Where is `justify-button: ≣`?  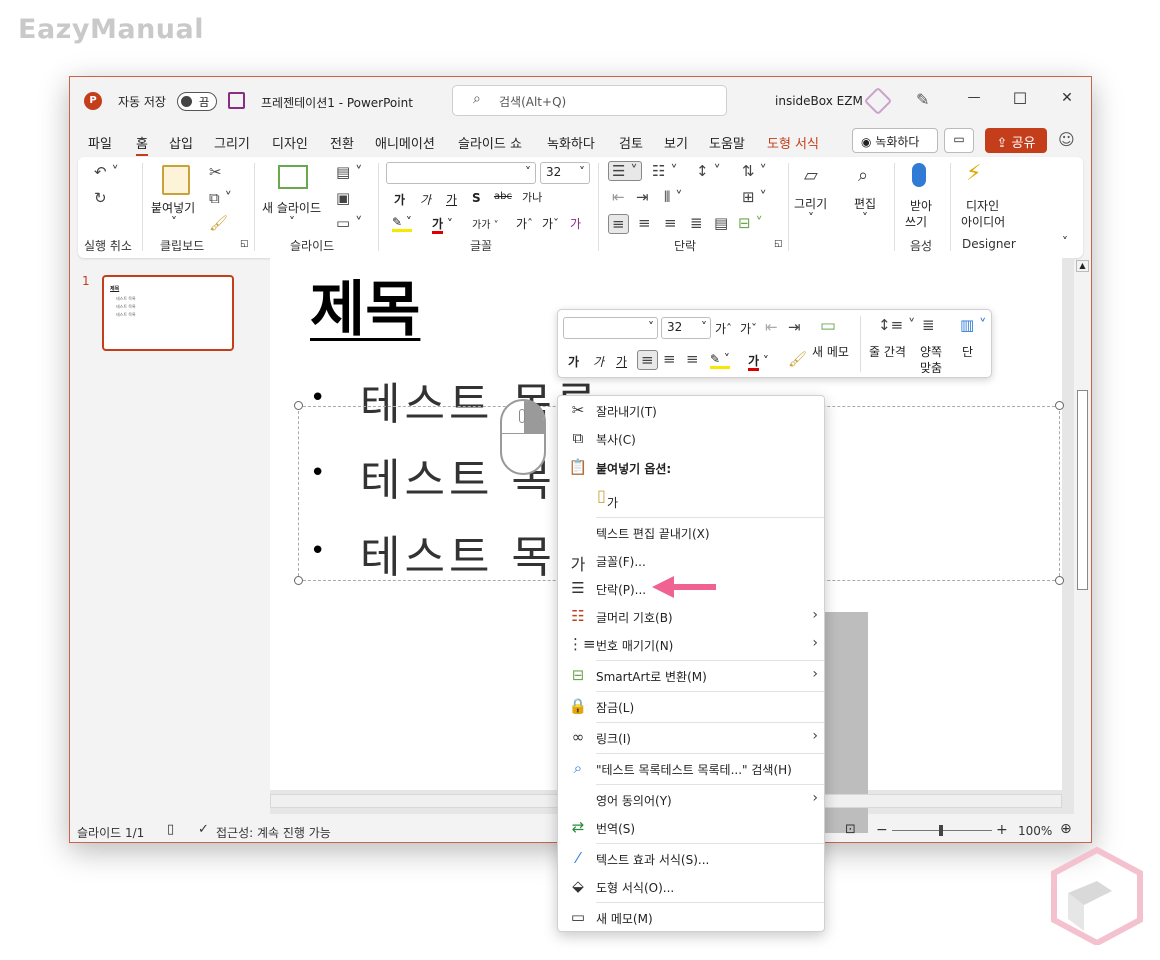
justify-button: ≣ is located at coordinates (696, 223).